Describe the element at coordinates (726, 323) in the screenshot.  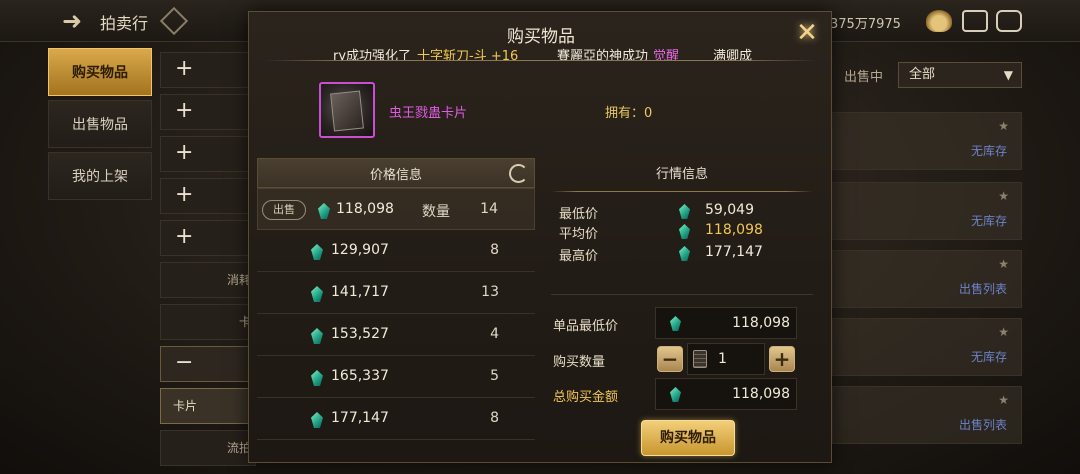
I see `unit-min-price-field: 118,098` at that location.